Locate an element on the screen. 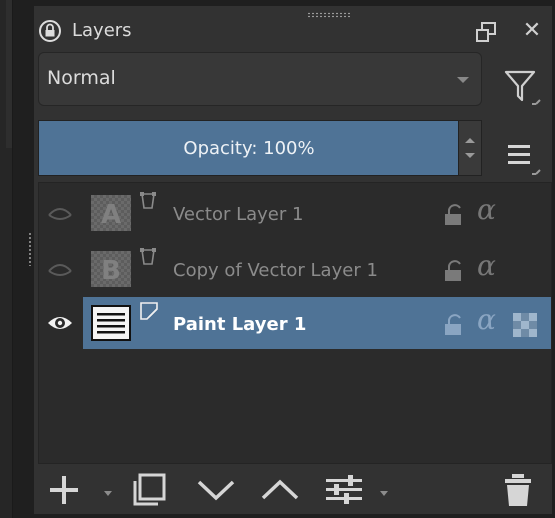  delete-layer-icon is located at coordinates (518, 490).